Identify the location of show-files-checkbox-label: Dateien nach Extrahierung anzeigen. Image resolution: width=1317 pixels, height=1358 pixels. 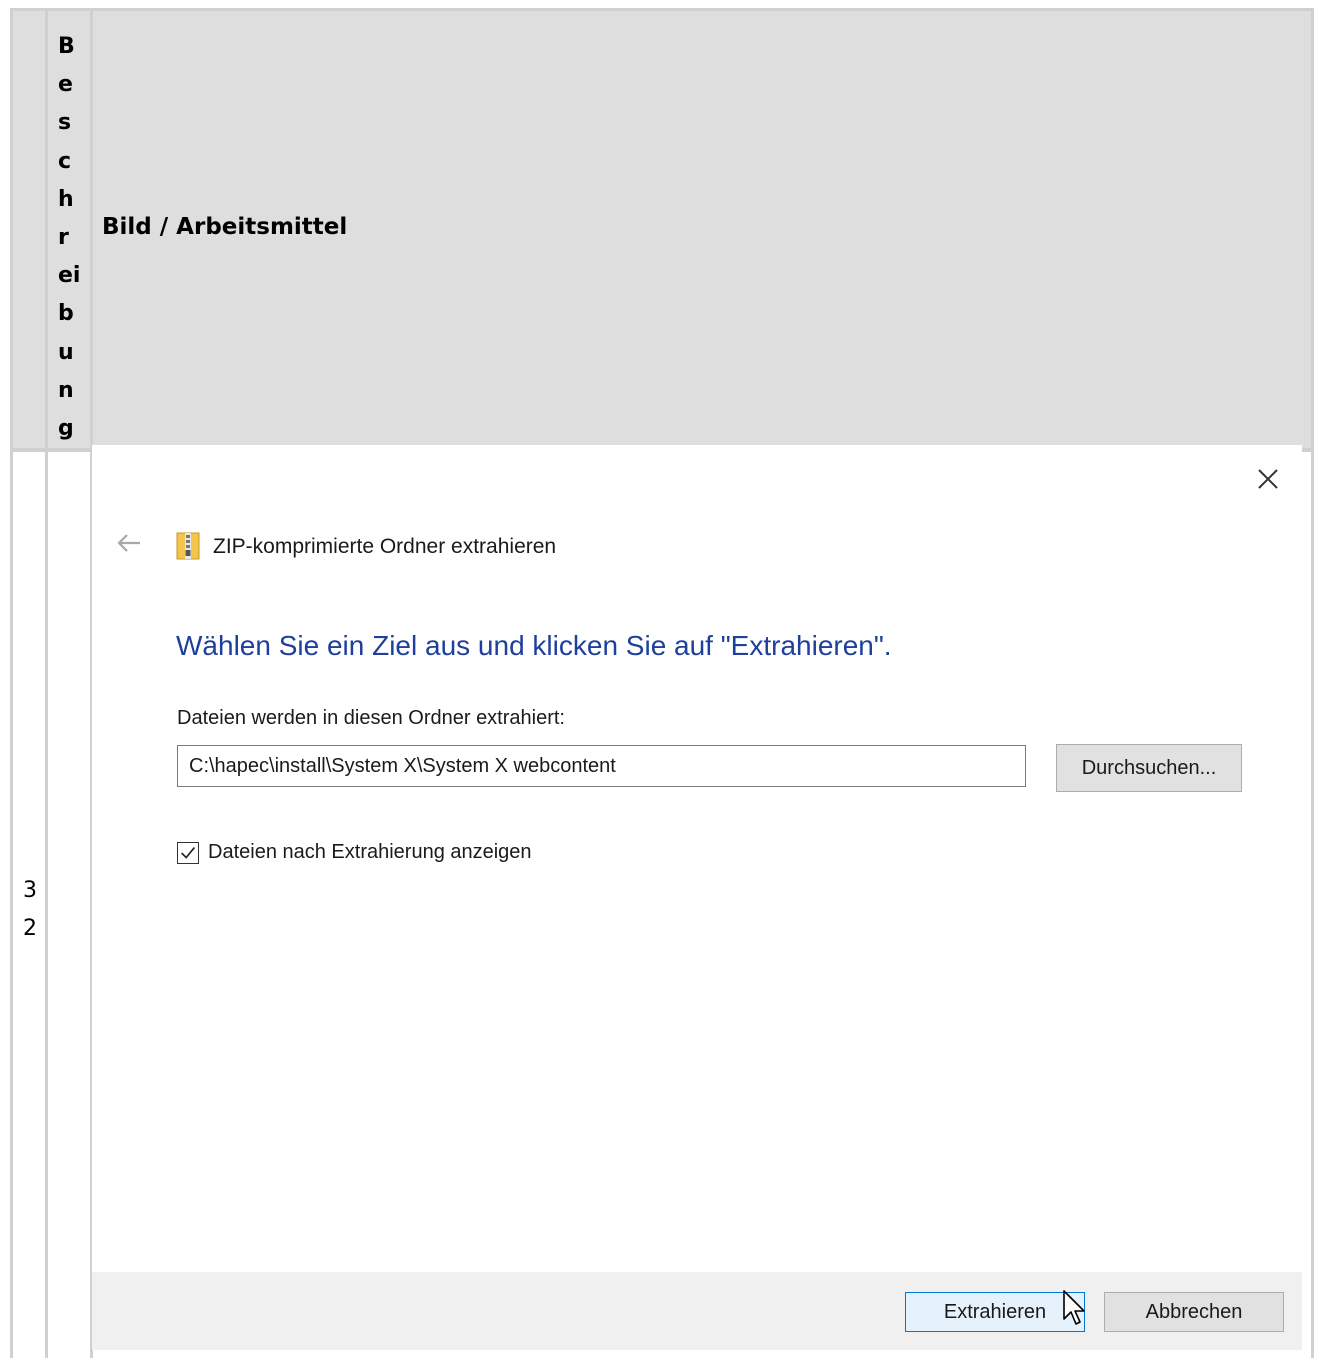
(370, 852).